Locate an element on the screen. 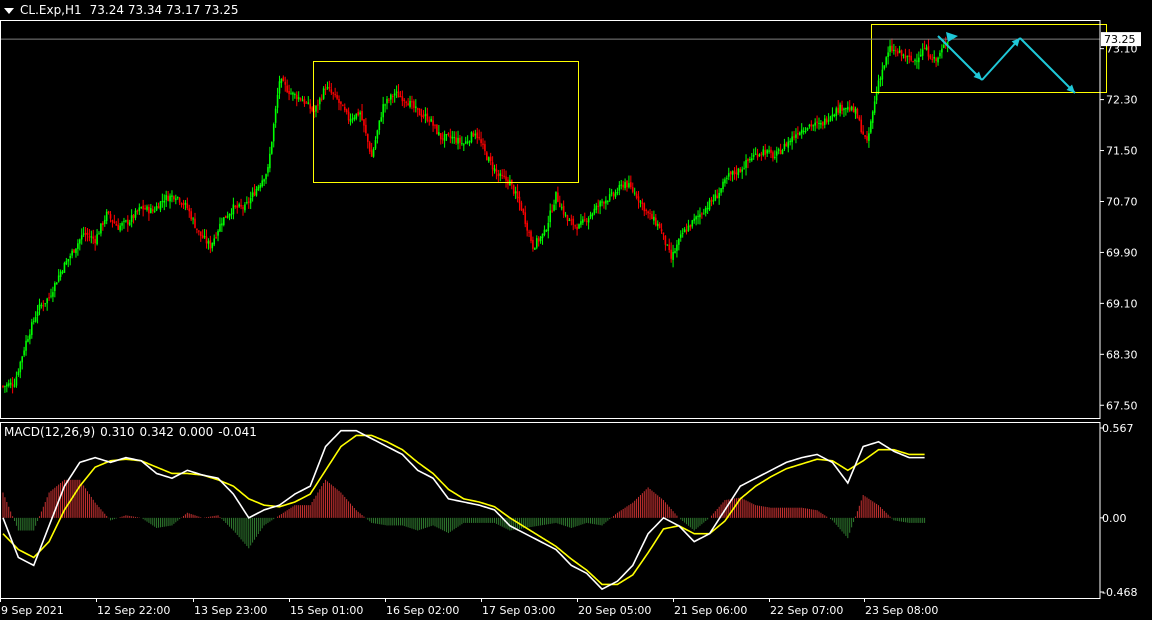 The width and height of the screenshot is (1152, 620). macd-histogram-group is located at coordinates (464, 514).